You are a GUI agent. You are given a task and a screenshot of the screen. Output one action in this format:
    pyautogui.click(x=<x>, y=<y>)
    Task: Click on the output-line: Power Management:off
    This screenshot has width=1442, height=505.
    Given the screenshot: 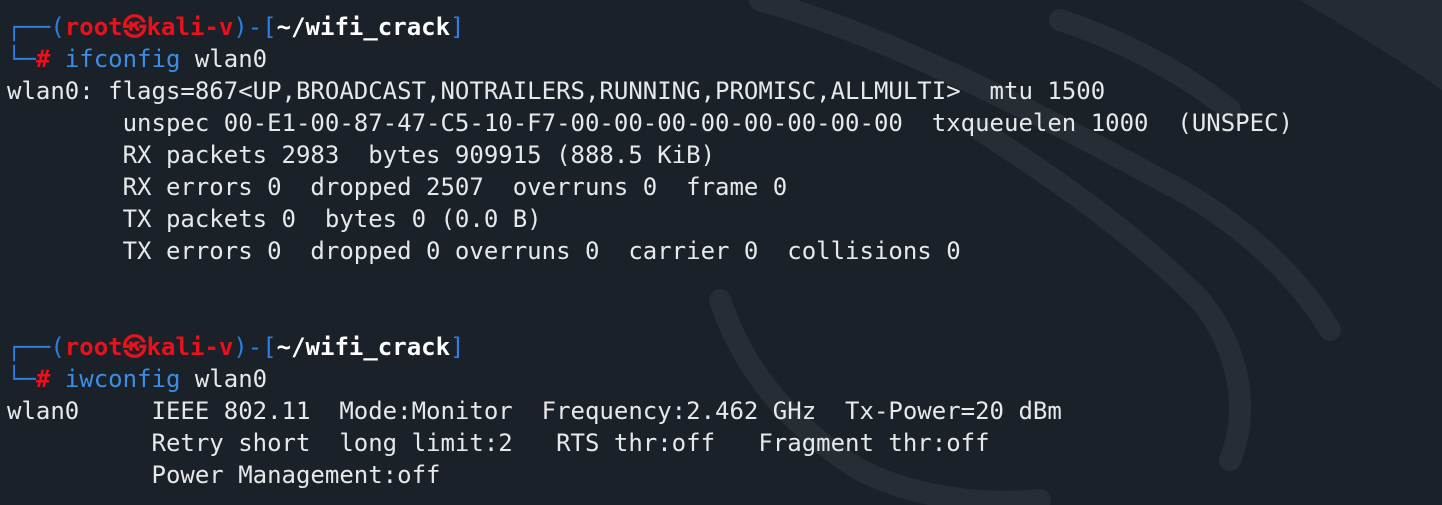 What is the action you would take?
    pyautogui.click(x=224, y=475)
    